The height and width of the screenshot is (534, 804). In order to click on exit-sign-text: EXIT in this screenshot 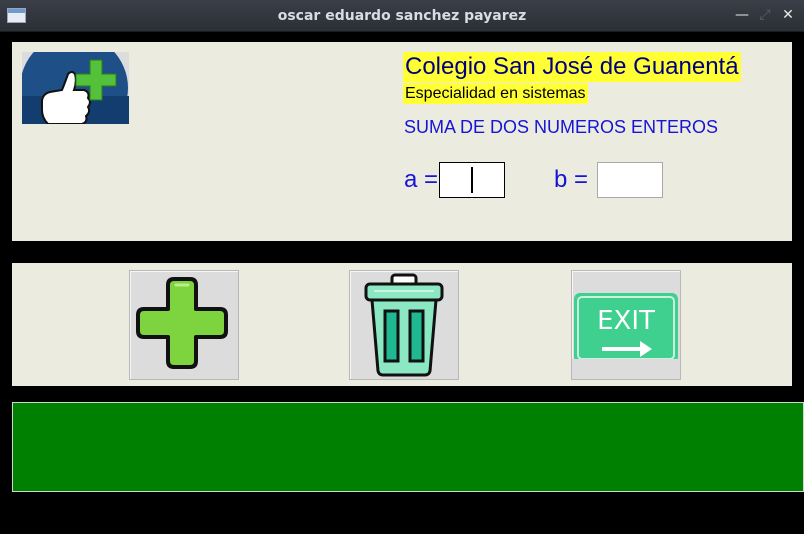, I will do `click(626, 321)`.